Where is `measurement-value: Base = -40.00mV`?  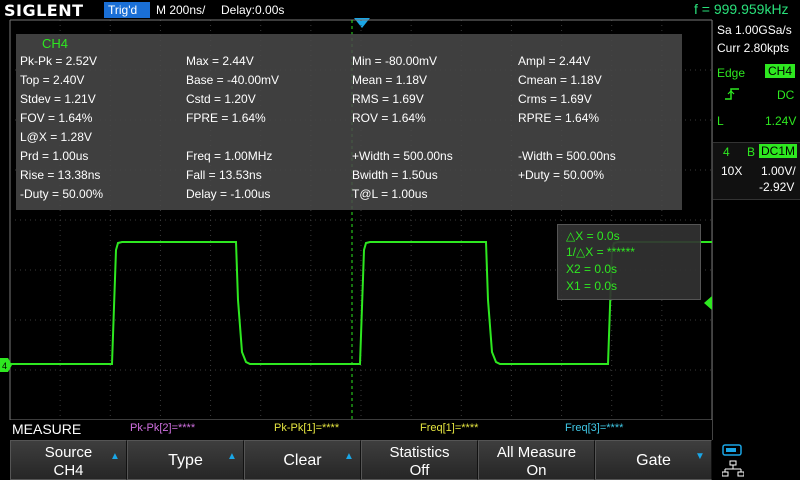
measurement-value: Base = -40.00mV is located at coordinates (233, 80).